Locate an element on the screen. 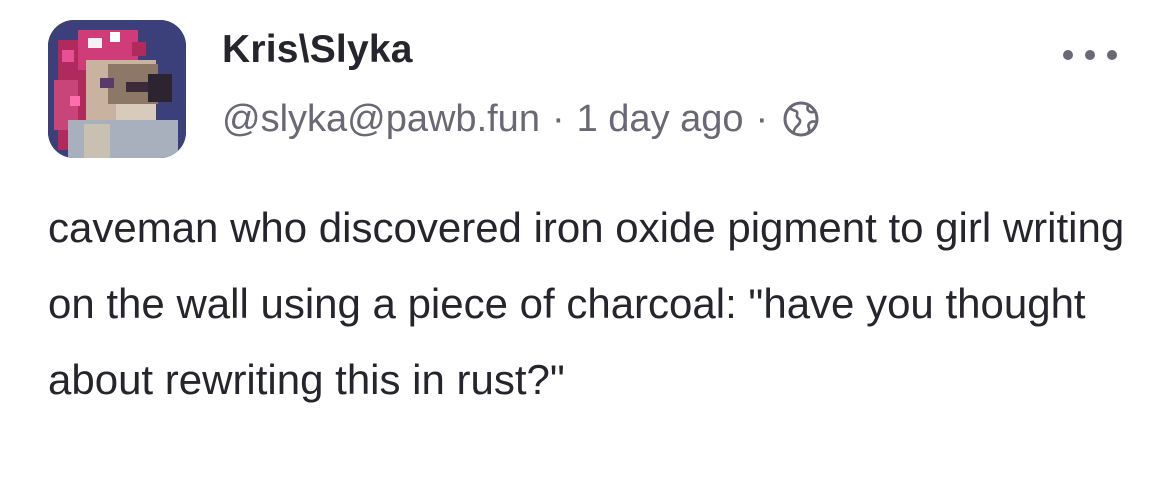 This screenshot has height=503, width=1170. avatar-image is located at coordinates (117, 89).